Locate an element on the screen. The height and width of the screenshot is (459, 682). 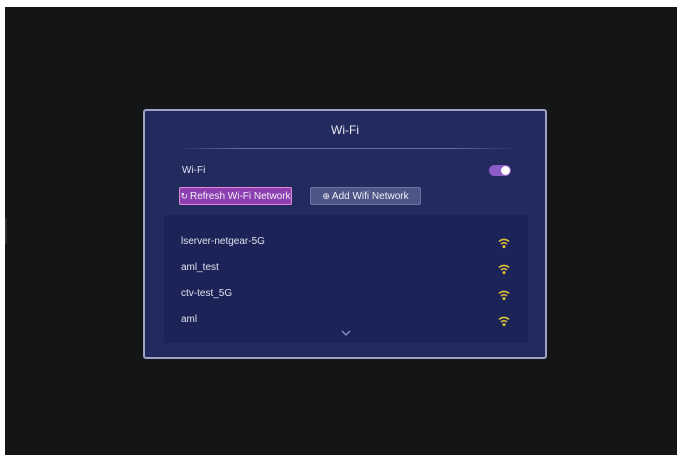
network-name: aml_test is located at coordinates (200, 267).